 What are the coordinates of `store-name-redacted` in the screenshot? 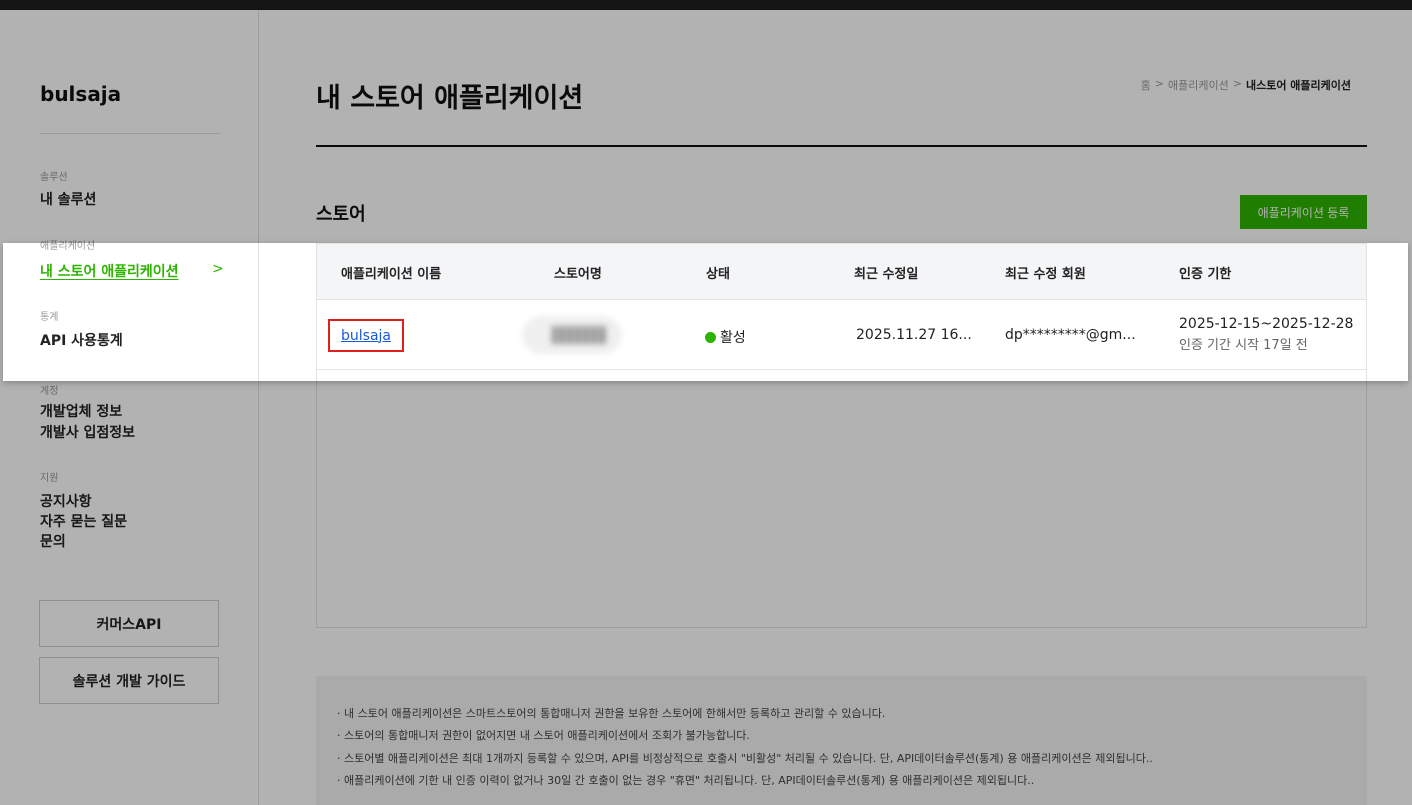 It's located at (572, 335).